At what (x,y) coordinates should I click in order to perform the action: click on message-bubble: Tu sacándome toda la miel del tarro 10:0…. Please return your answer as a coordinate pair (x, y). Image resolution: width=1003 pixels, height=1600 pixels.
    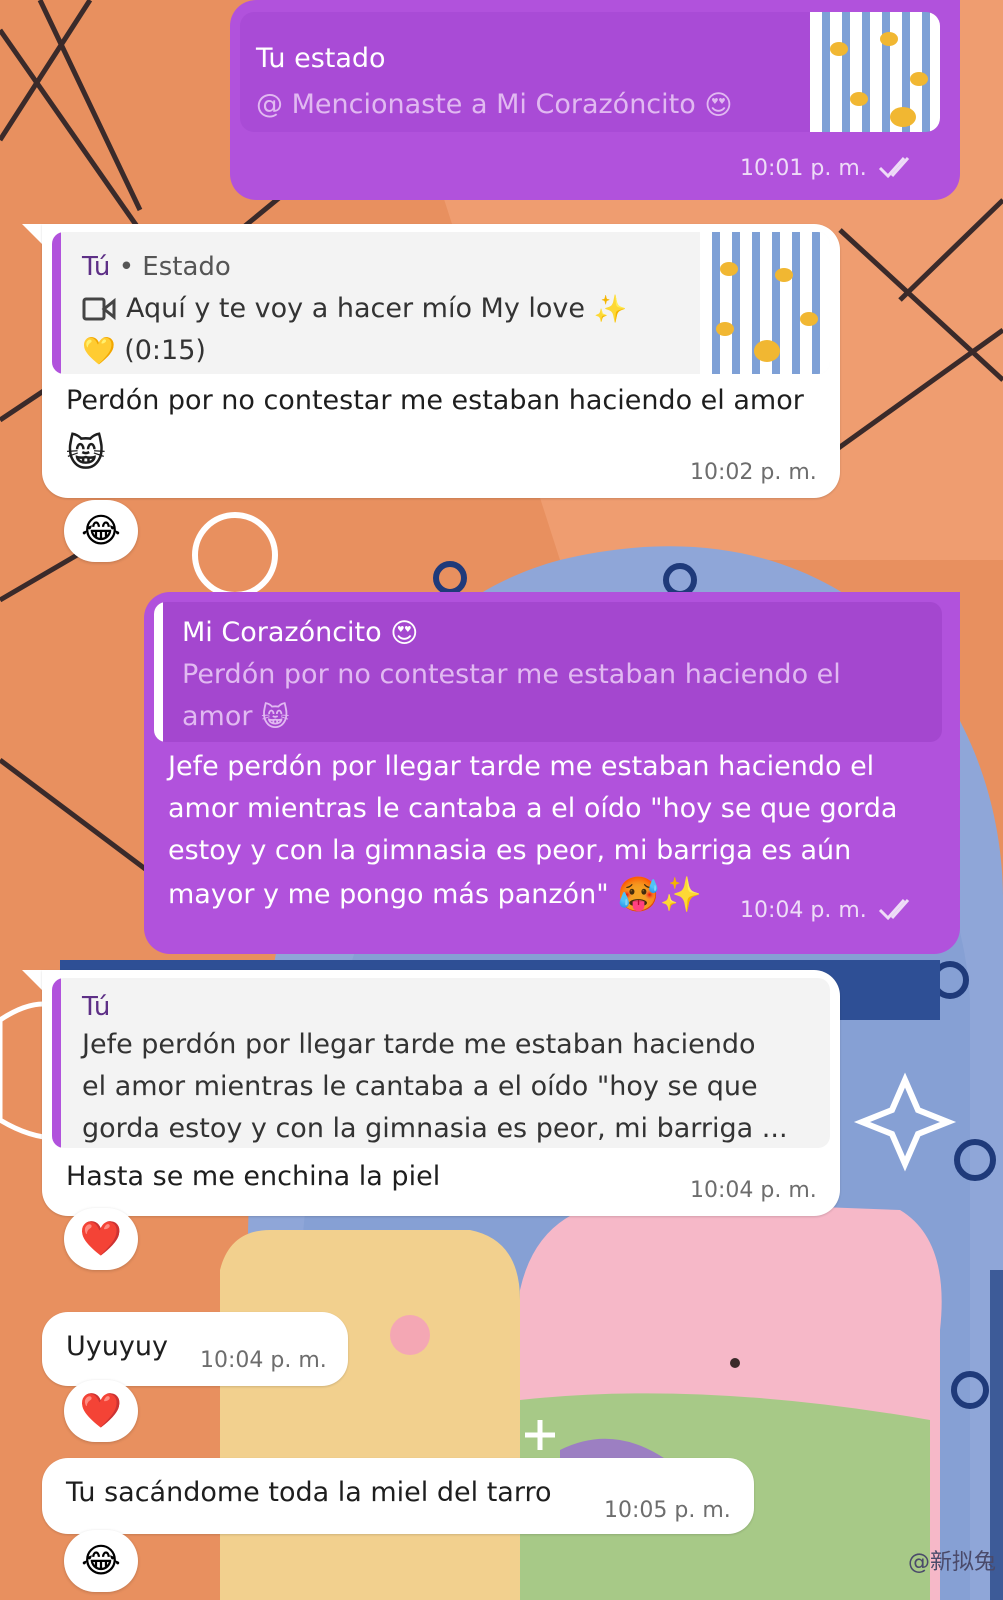
    Looking at the image, I should click on (398, 1496).